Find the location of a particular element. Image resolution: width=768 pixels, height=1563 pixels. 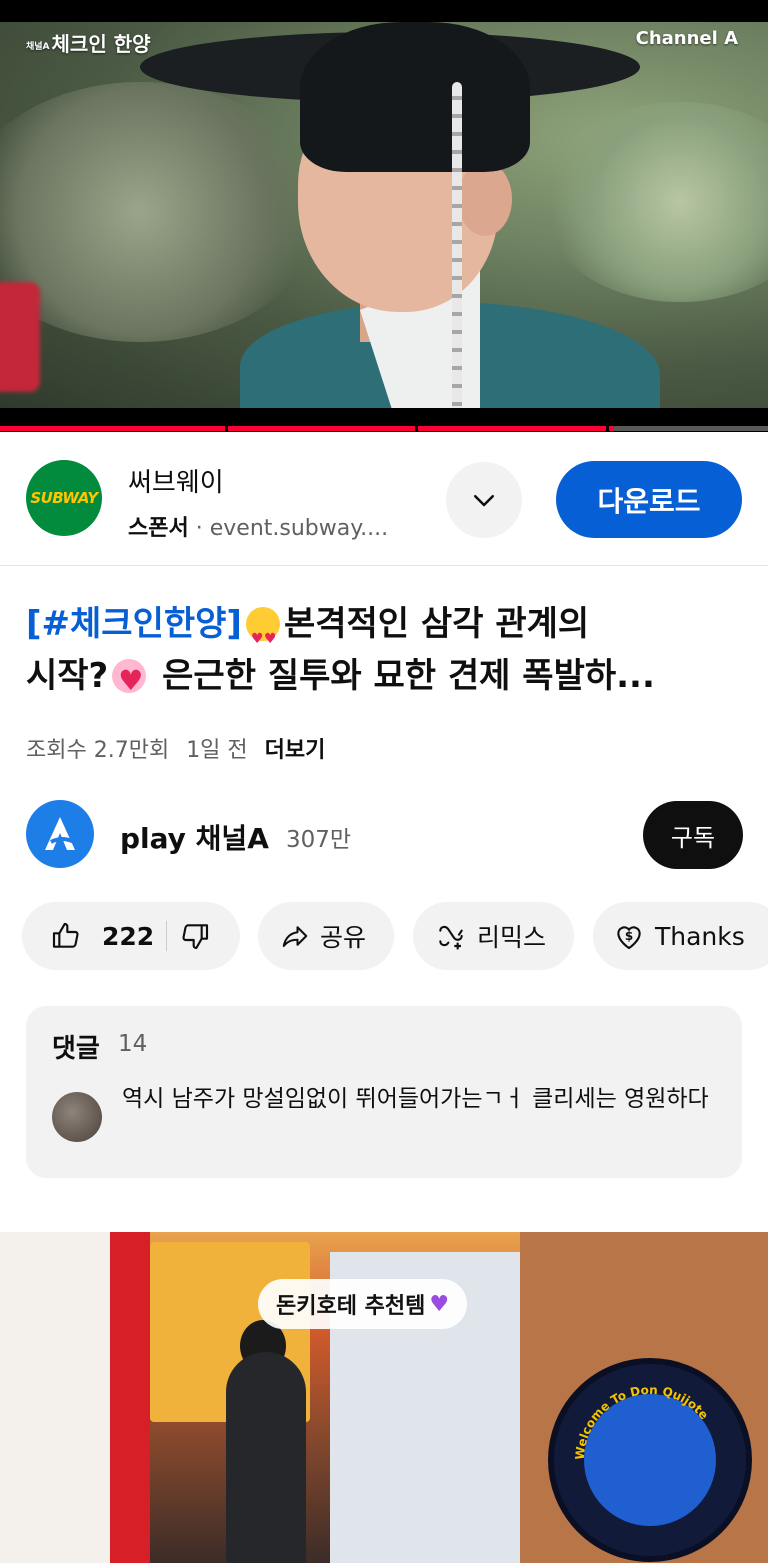

title-hashtag: [#체크인한양] is located at coordinates (134, 624).